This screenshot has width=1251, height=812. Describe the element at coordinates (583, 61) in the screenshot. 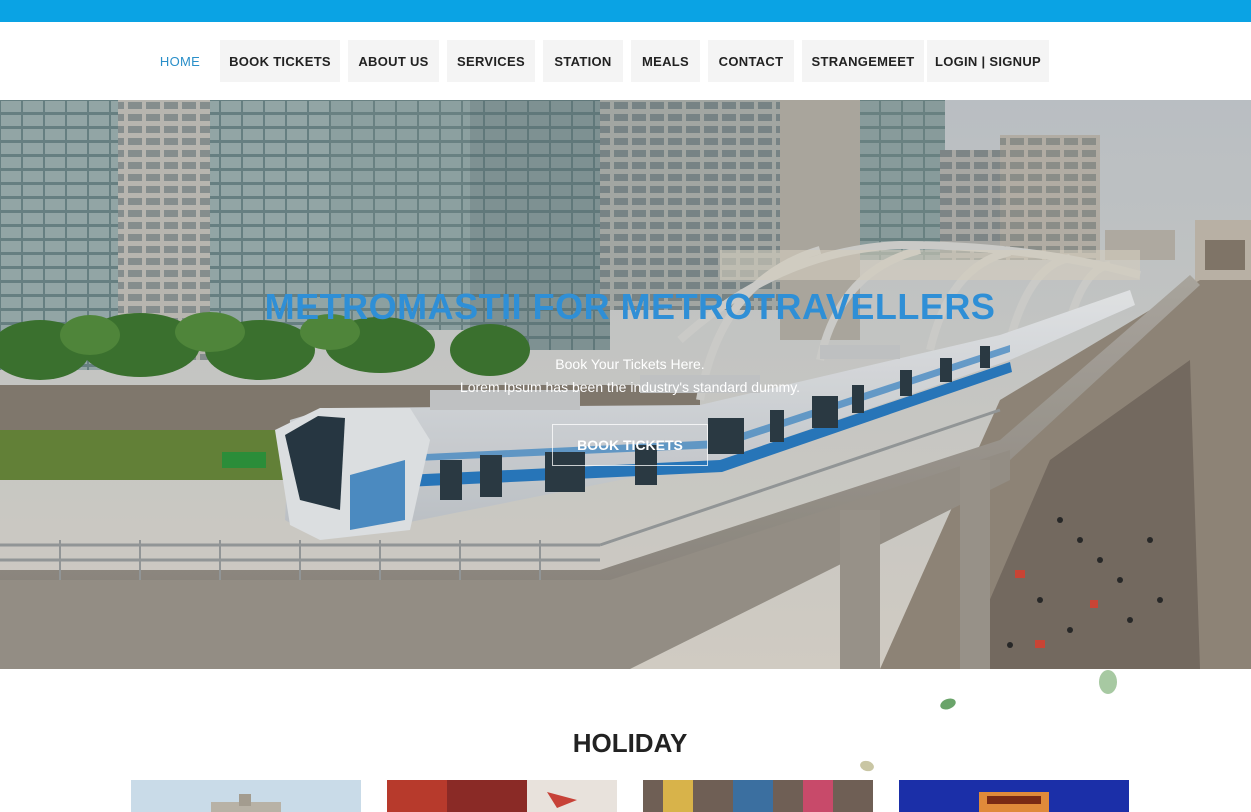

I see `nav-station: STATION` at that location.